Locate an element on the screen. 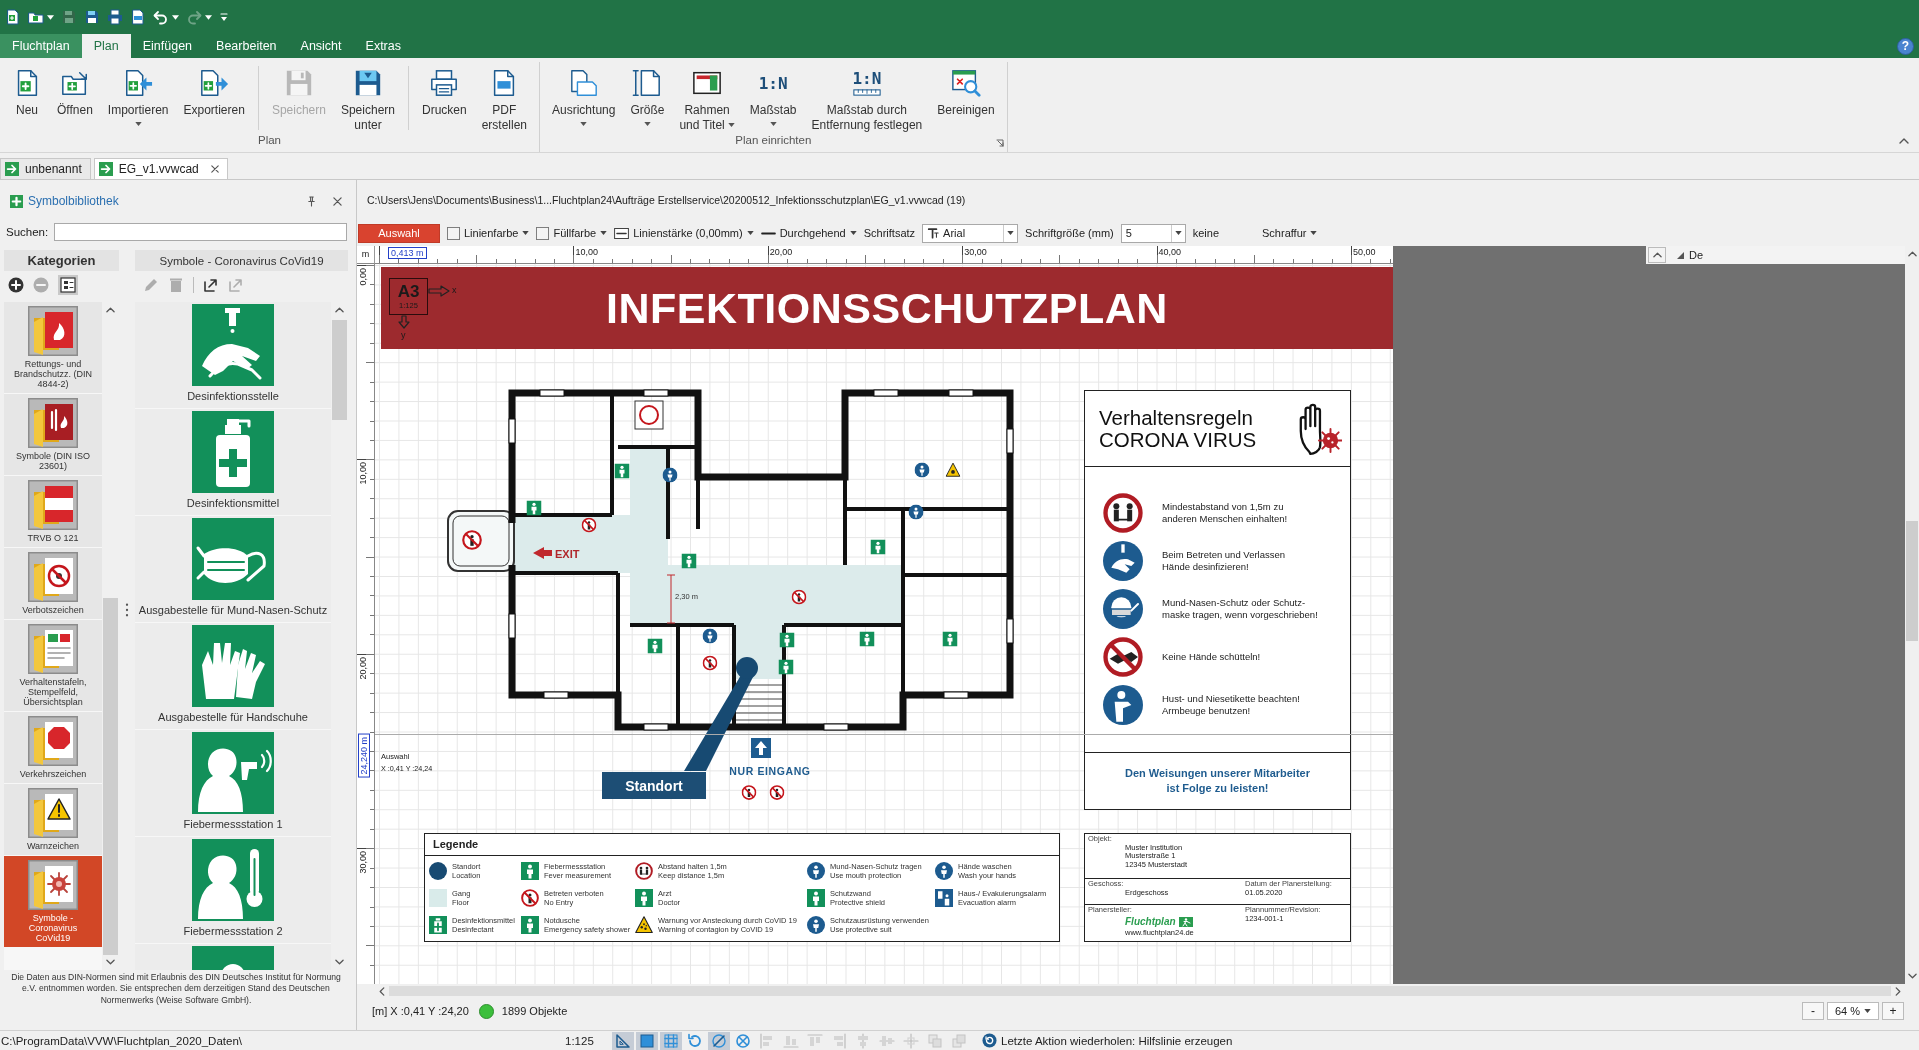 The image size is (1919, 1050). pin-icon is located at coordinates (311, 201).